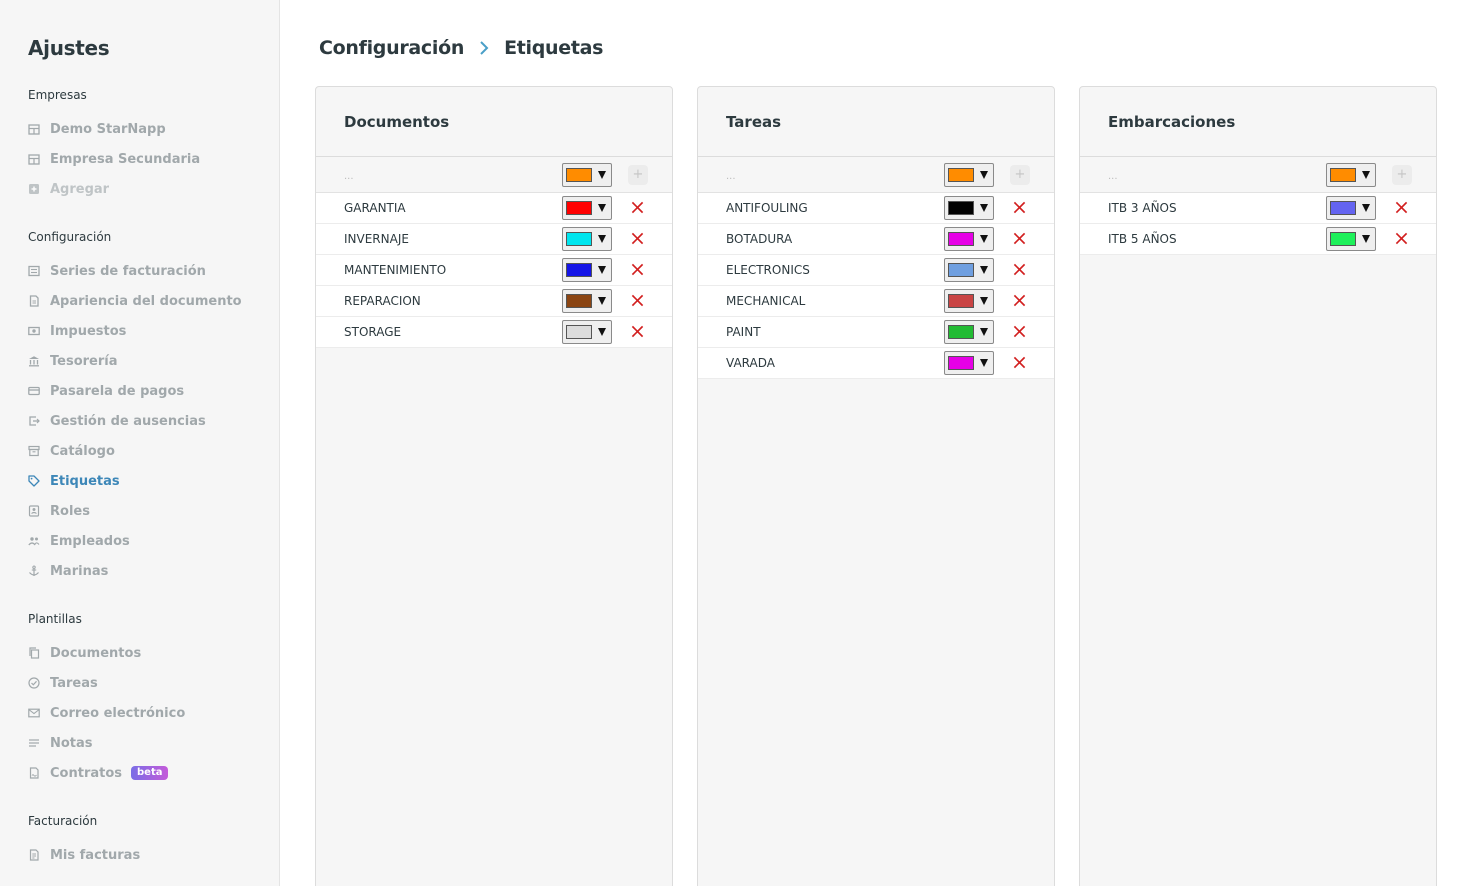 This screenshot has height=886, width=1457. What do you see at coordinates (71, 451) in the screenshot?
I see `sidebar-item-catalogo: Catálogo` at bounding box center [71, 451].